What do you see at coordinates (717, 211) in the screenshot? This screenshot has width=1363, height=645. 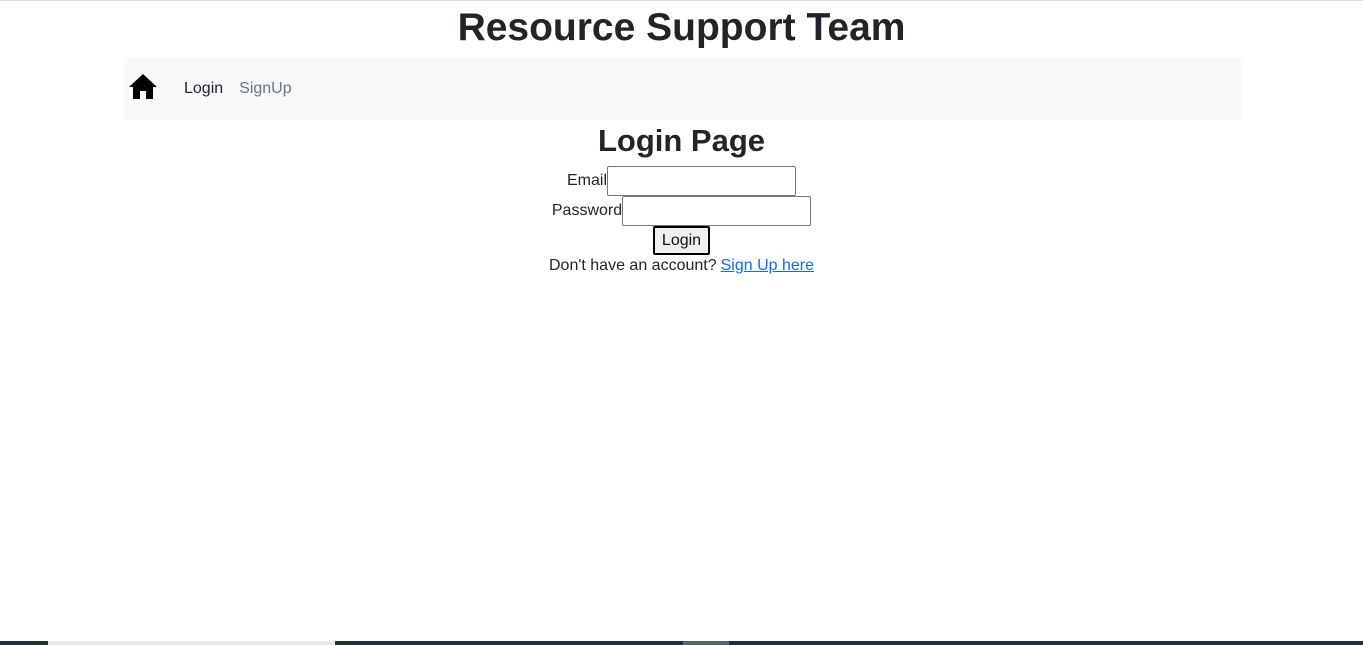 I see `password-field` at bounding box center [717, 211].